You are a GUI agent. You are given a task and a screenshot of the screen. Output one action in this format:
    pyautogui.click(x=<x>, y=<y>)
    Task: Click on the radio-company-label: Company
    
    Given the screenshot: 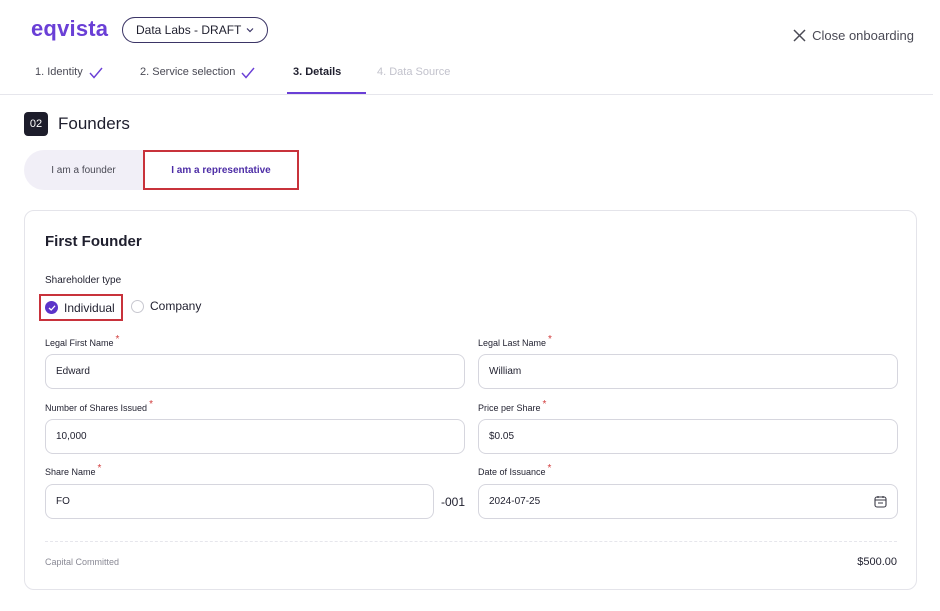 What is the action you would take?
    pyautogui.click(x=176, y=306)
    